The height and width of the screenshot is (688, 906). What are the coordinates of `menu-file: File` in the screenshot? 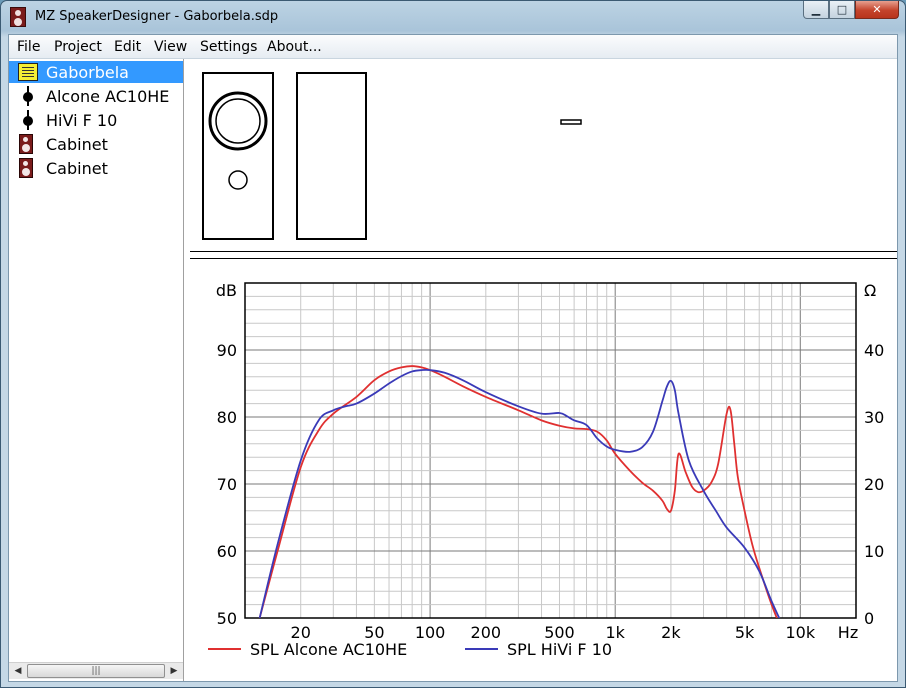 It's located at (28, 47).